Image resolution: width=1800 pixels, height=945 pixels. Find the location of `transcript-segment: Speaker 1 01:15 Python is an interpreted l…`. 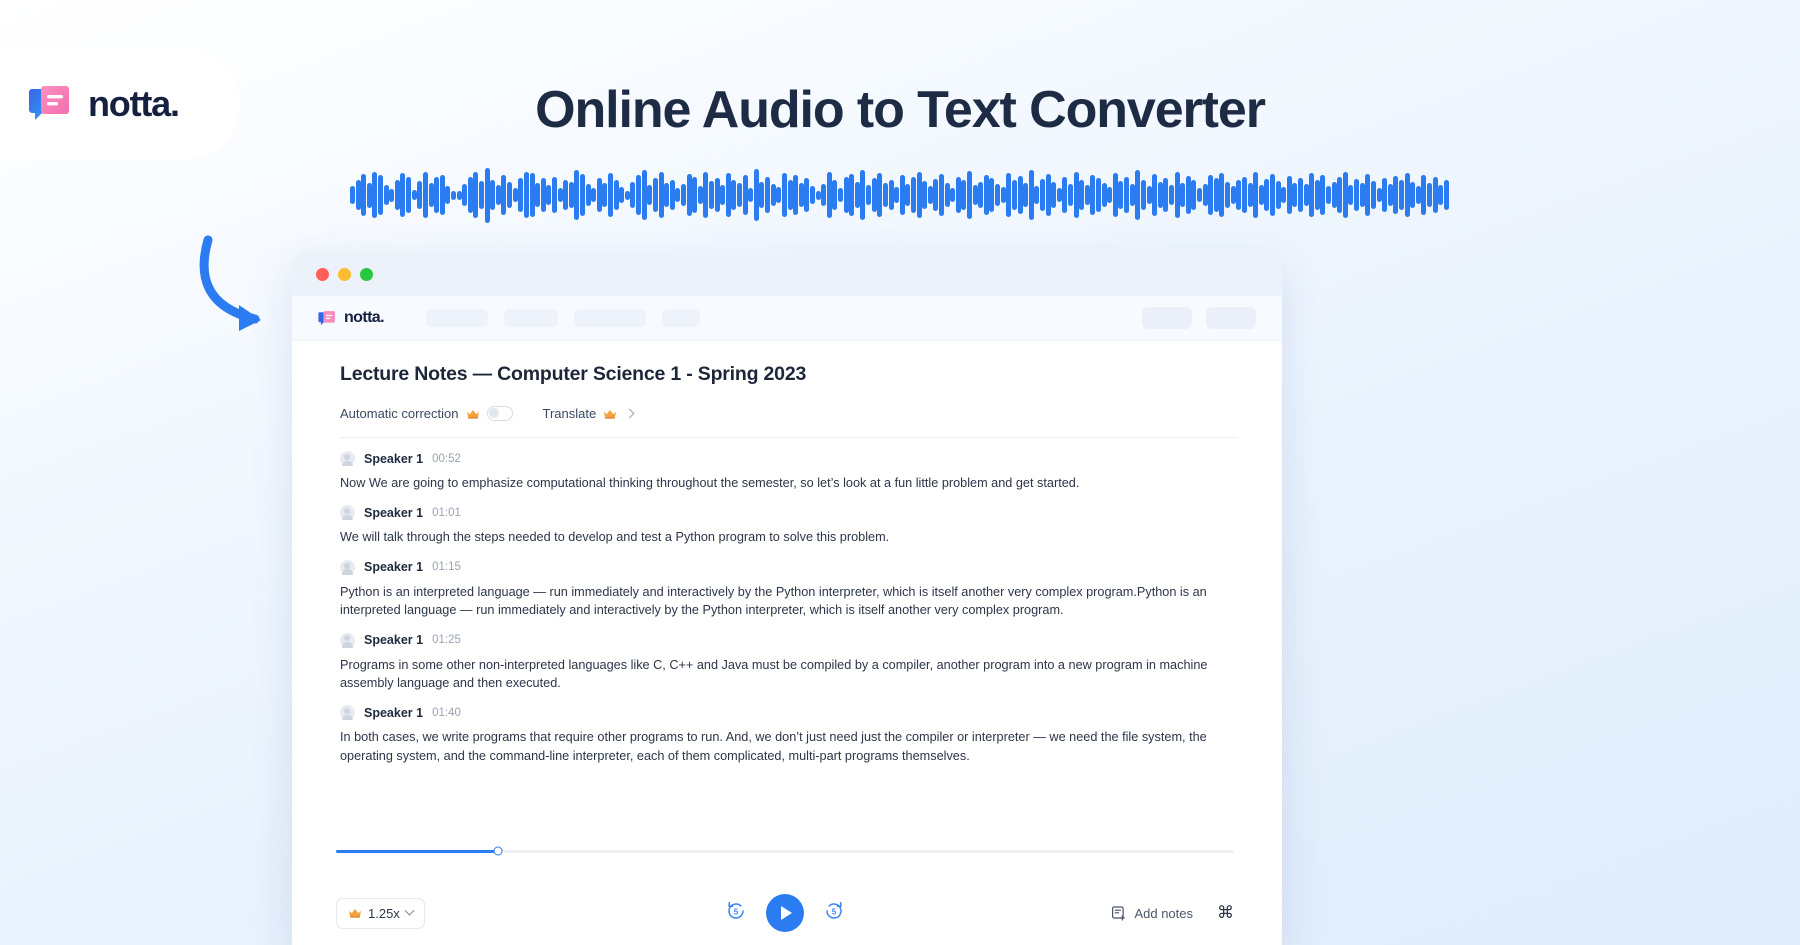

transcript-segment: Speaker 1 01:15 Python is an interpreted l… is located at coordinates (789, 589).